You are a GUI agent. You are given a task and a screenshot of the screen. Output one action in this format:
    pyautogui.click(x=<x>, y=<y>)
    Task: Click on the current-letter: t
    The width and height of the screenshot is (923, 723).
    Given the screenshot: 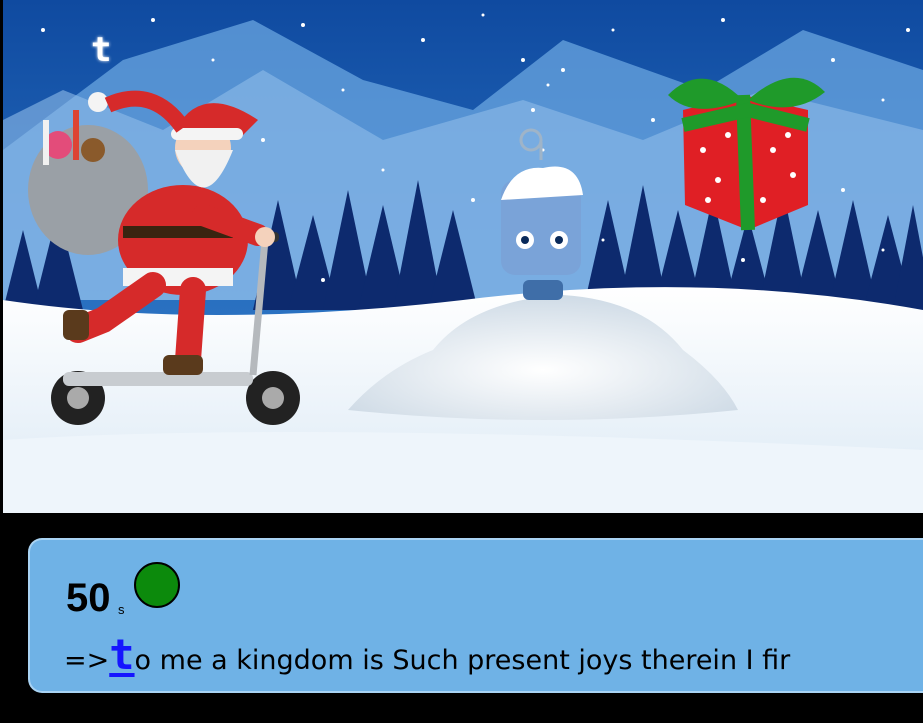 What is the action you would take?
    pyautogui.click(x=122, y=654)
    